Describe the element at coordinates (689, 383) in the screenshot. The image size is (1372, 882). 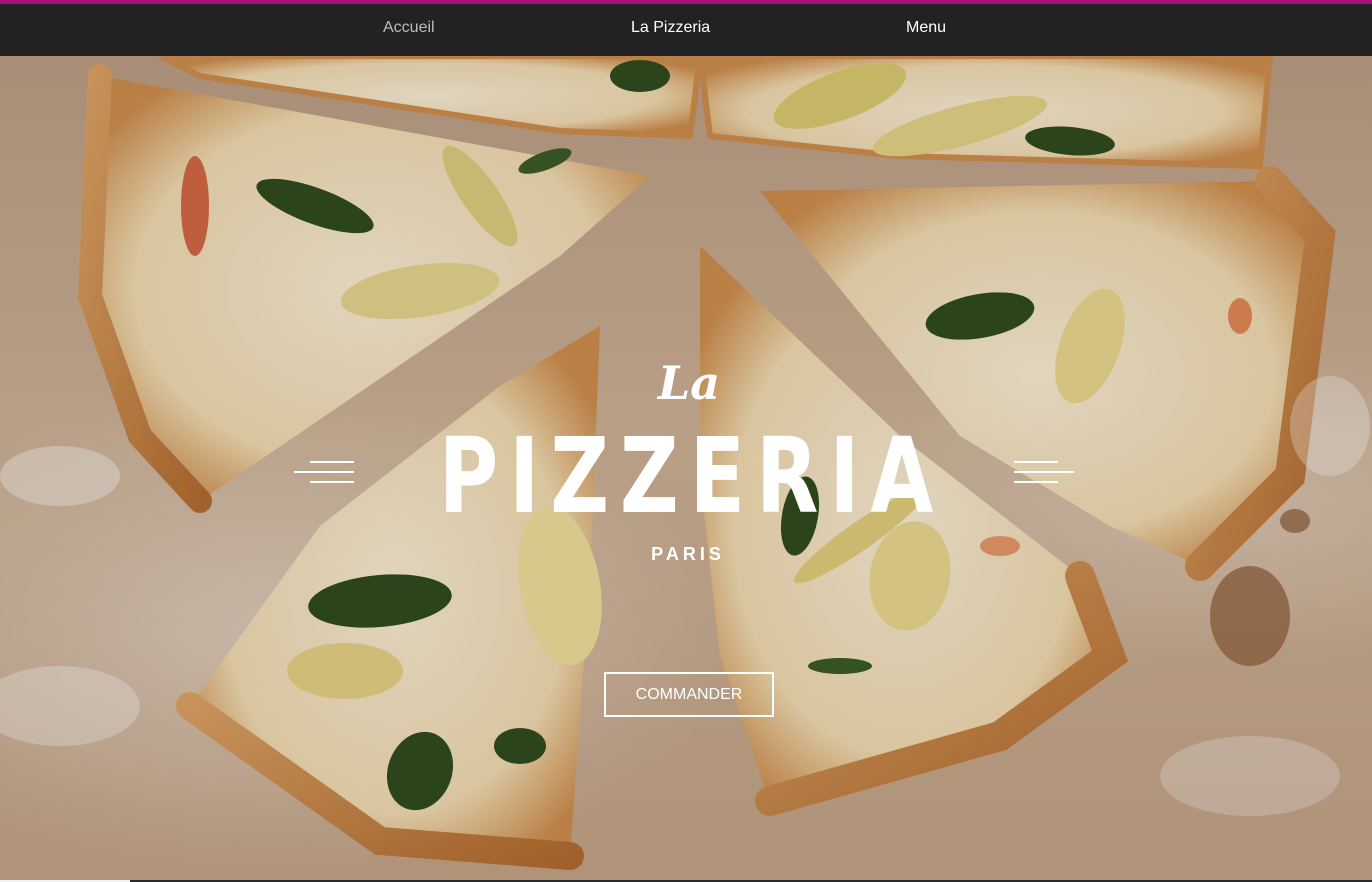
I see `brand-prefix: La` at that location.